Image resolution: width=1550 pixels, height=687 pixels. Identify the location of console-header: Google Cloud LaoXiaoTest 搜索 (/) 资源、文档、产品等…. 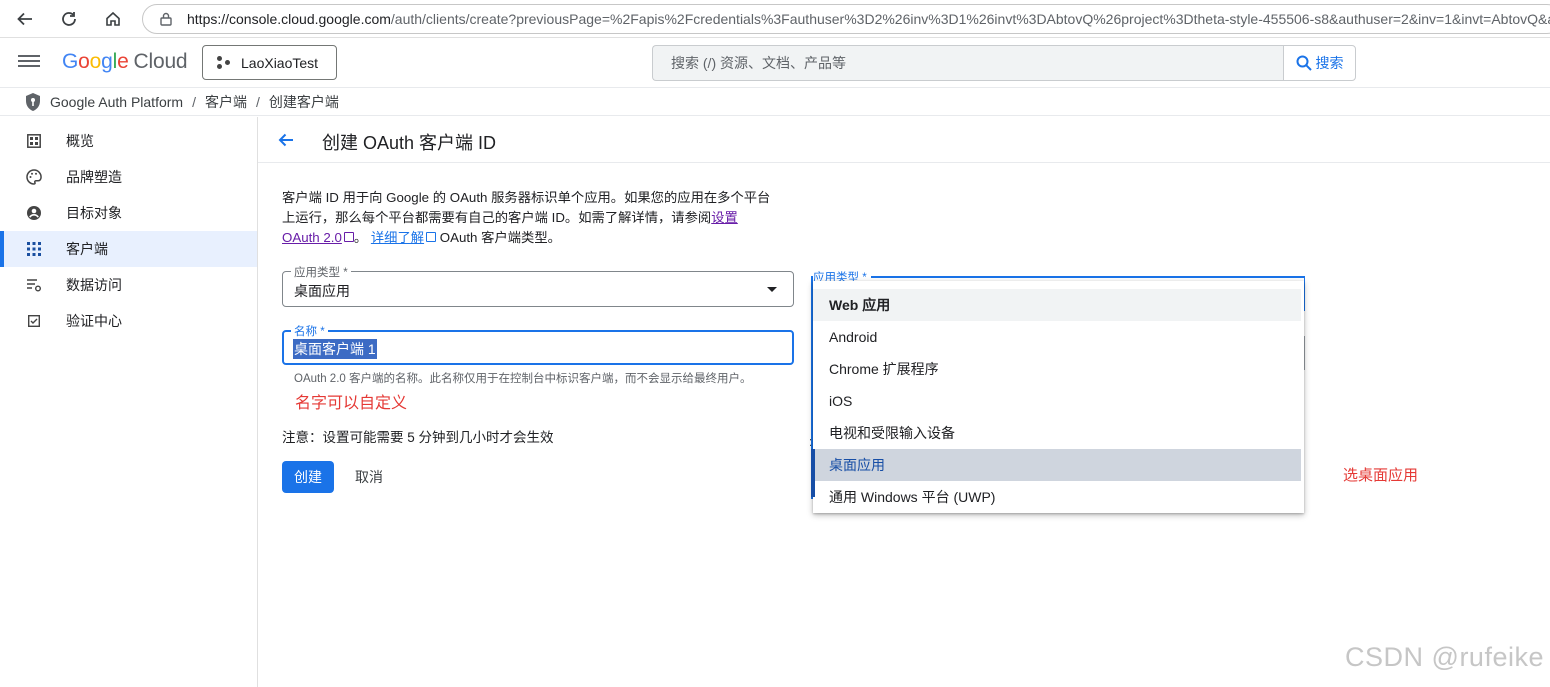
(775, 63).